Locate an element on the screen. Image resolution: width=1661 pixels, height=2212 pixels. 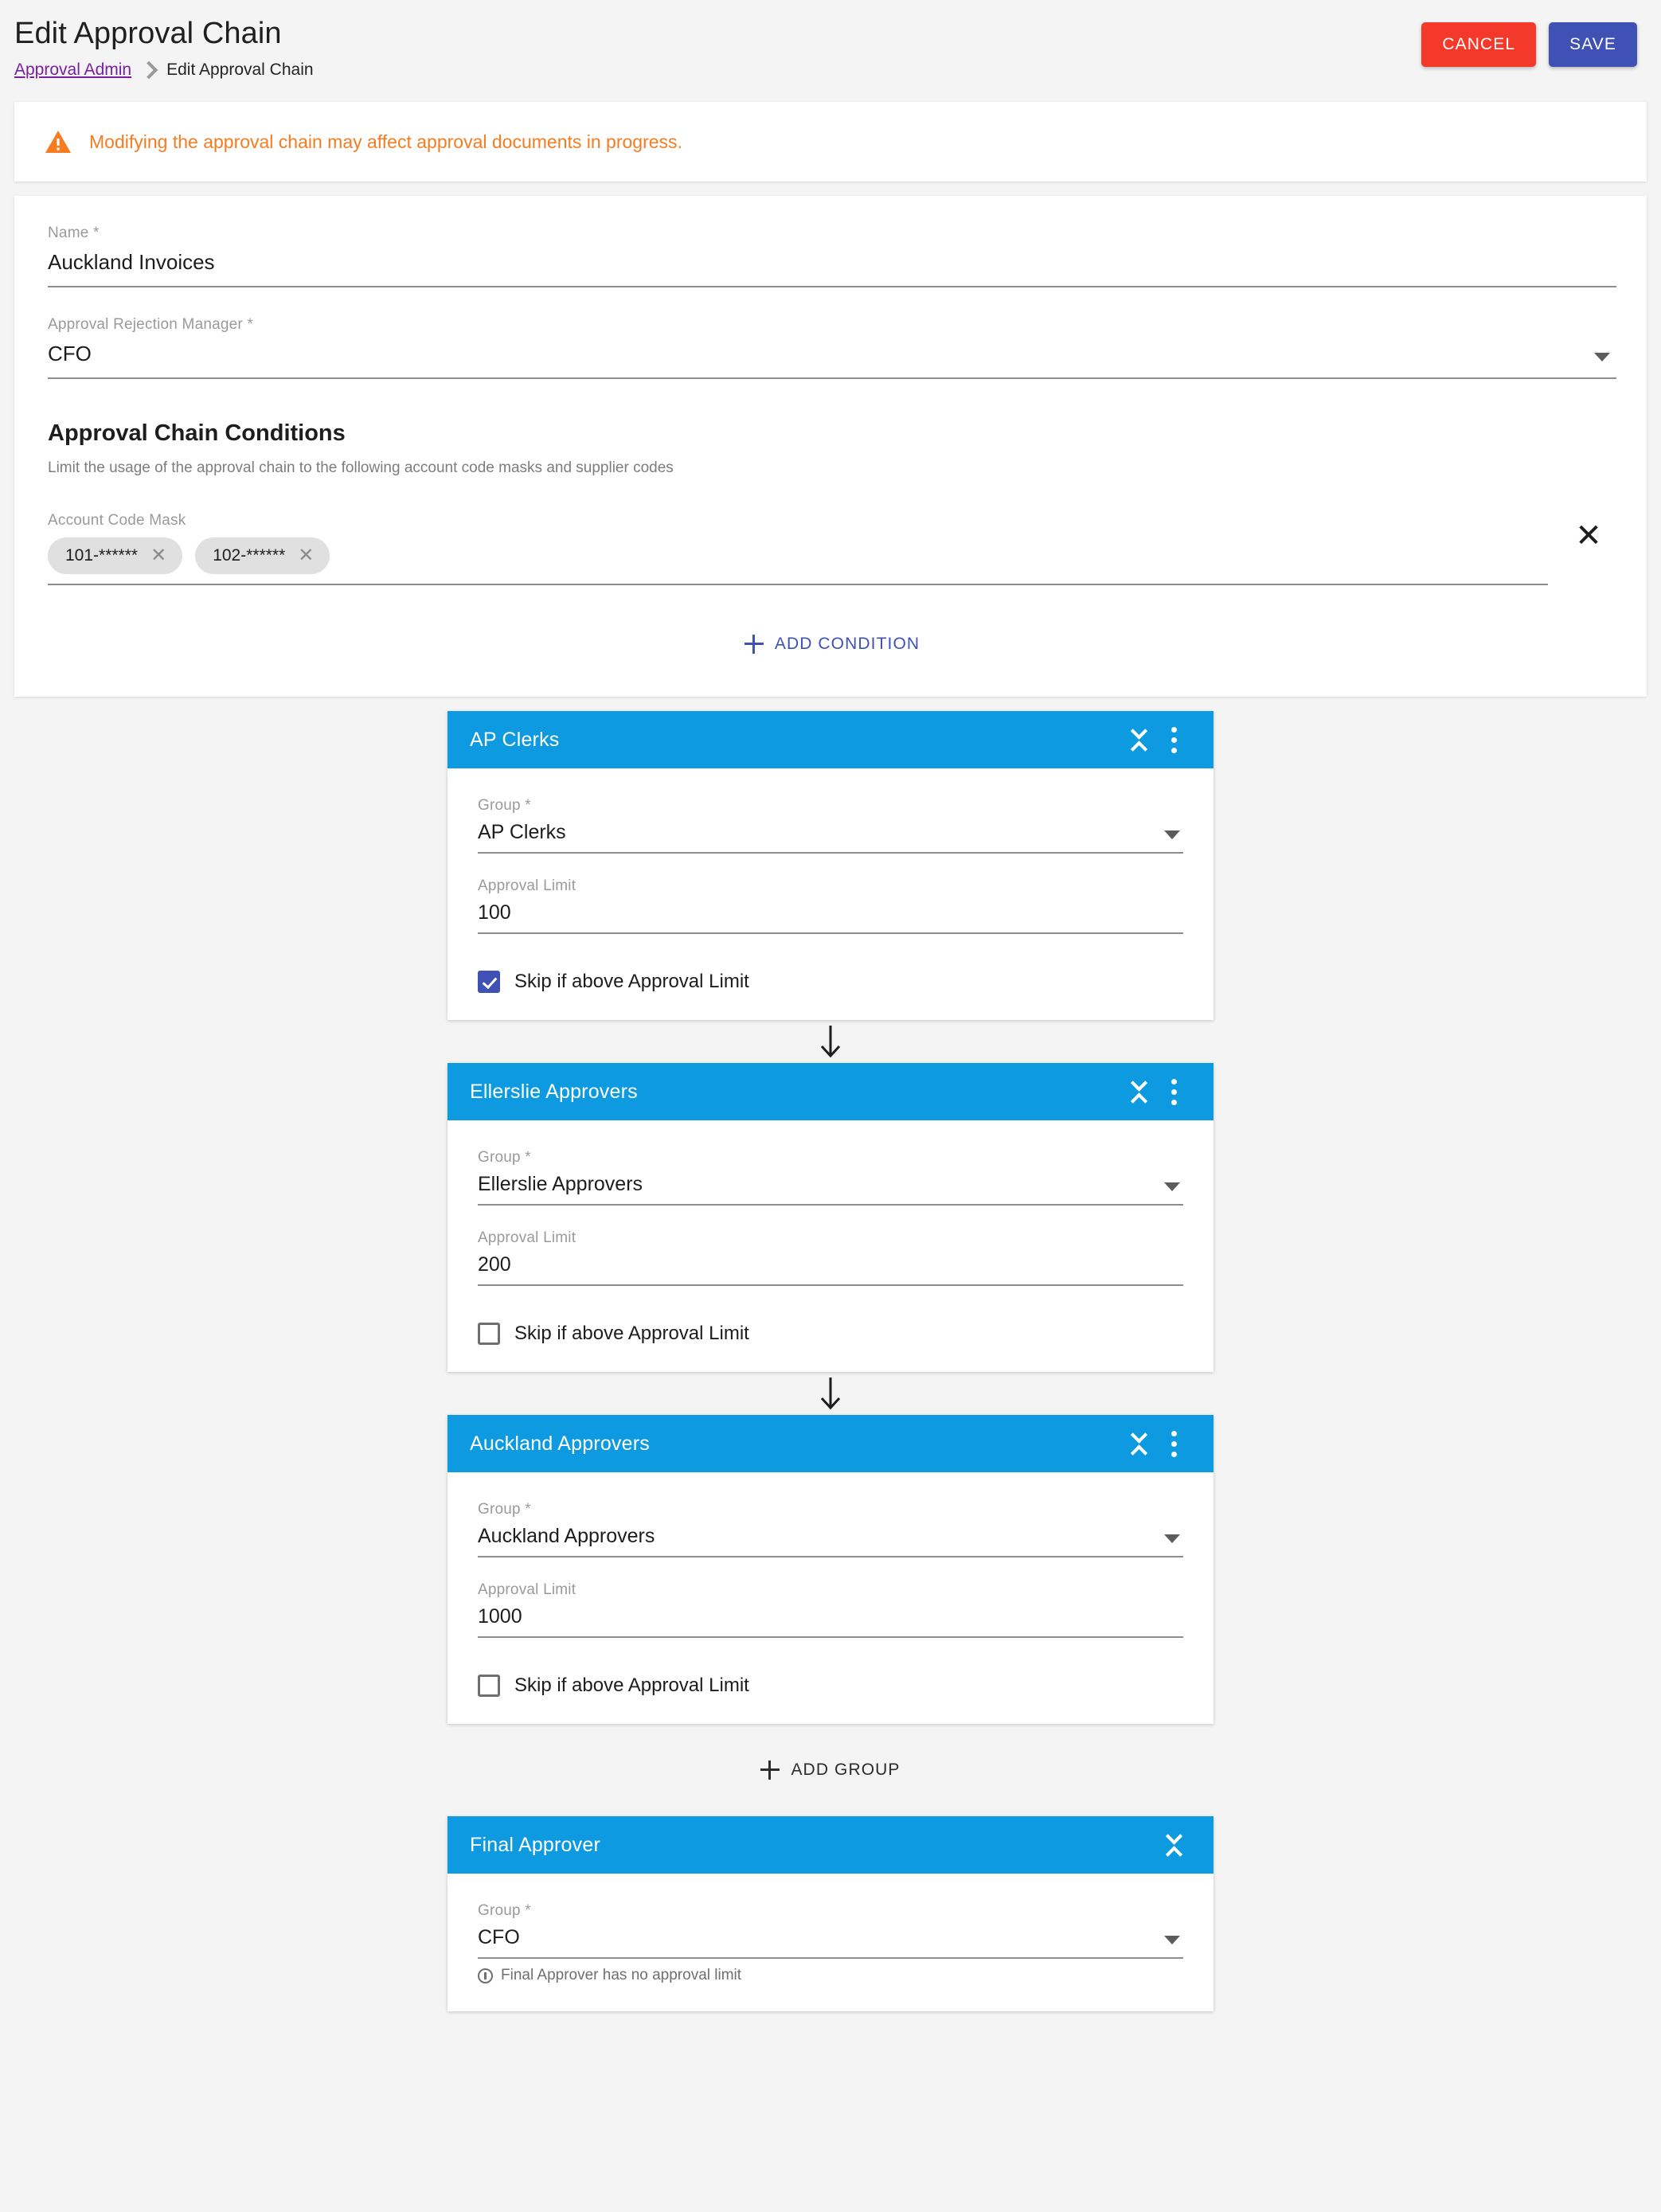
approval-group-card-title: Auckland Approvers is located at coordinates (560, 1443).